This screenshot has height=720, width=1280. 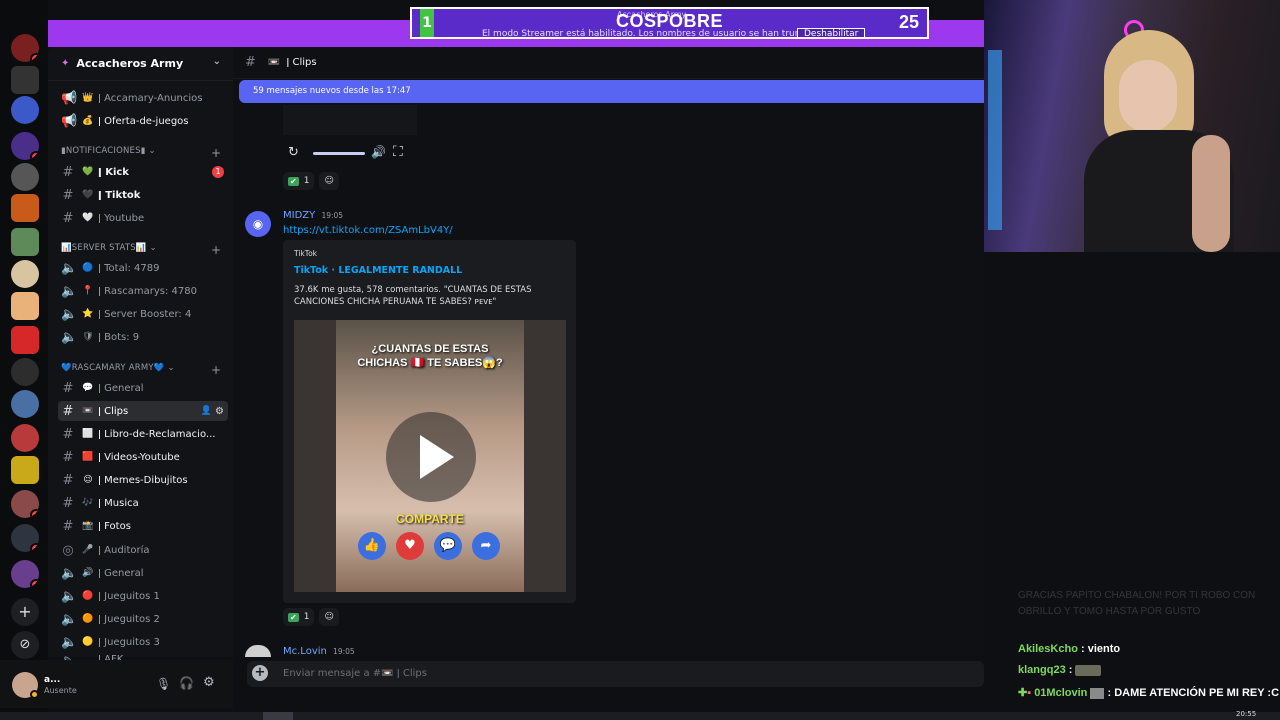 What do you see at coordinates (25, 538) in the screenshot?
I see `server-folder-icon: 3` at bounding box center [25, 538].